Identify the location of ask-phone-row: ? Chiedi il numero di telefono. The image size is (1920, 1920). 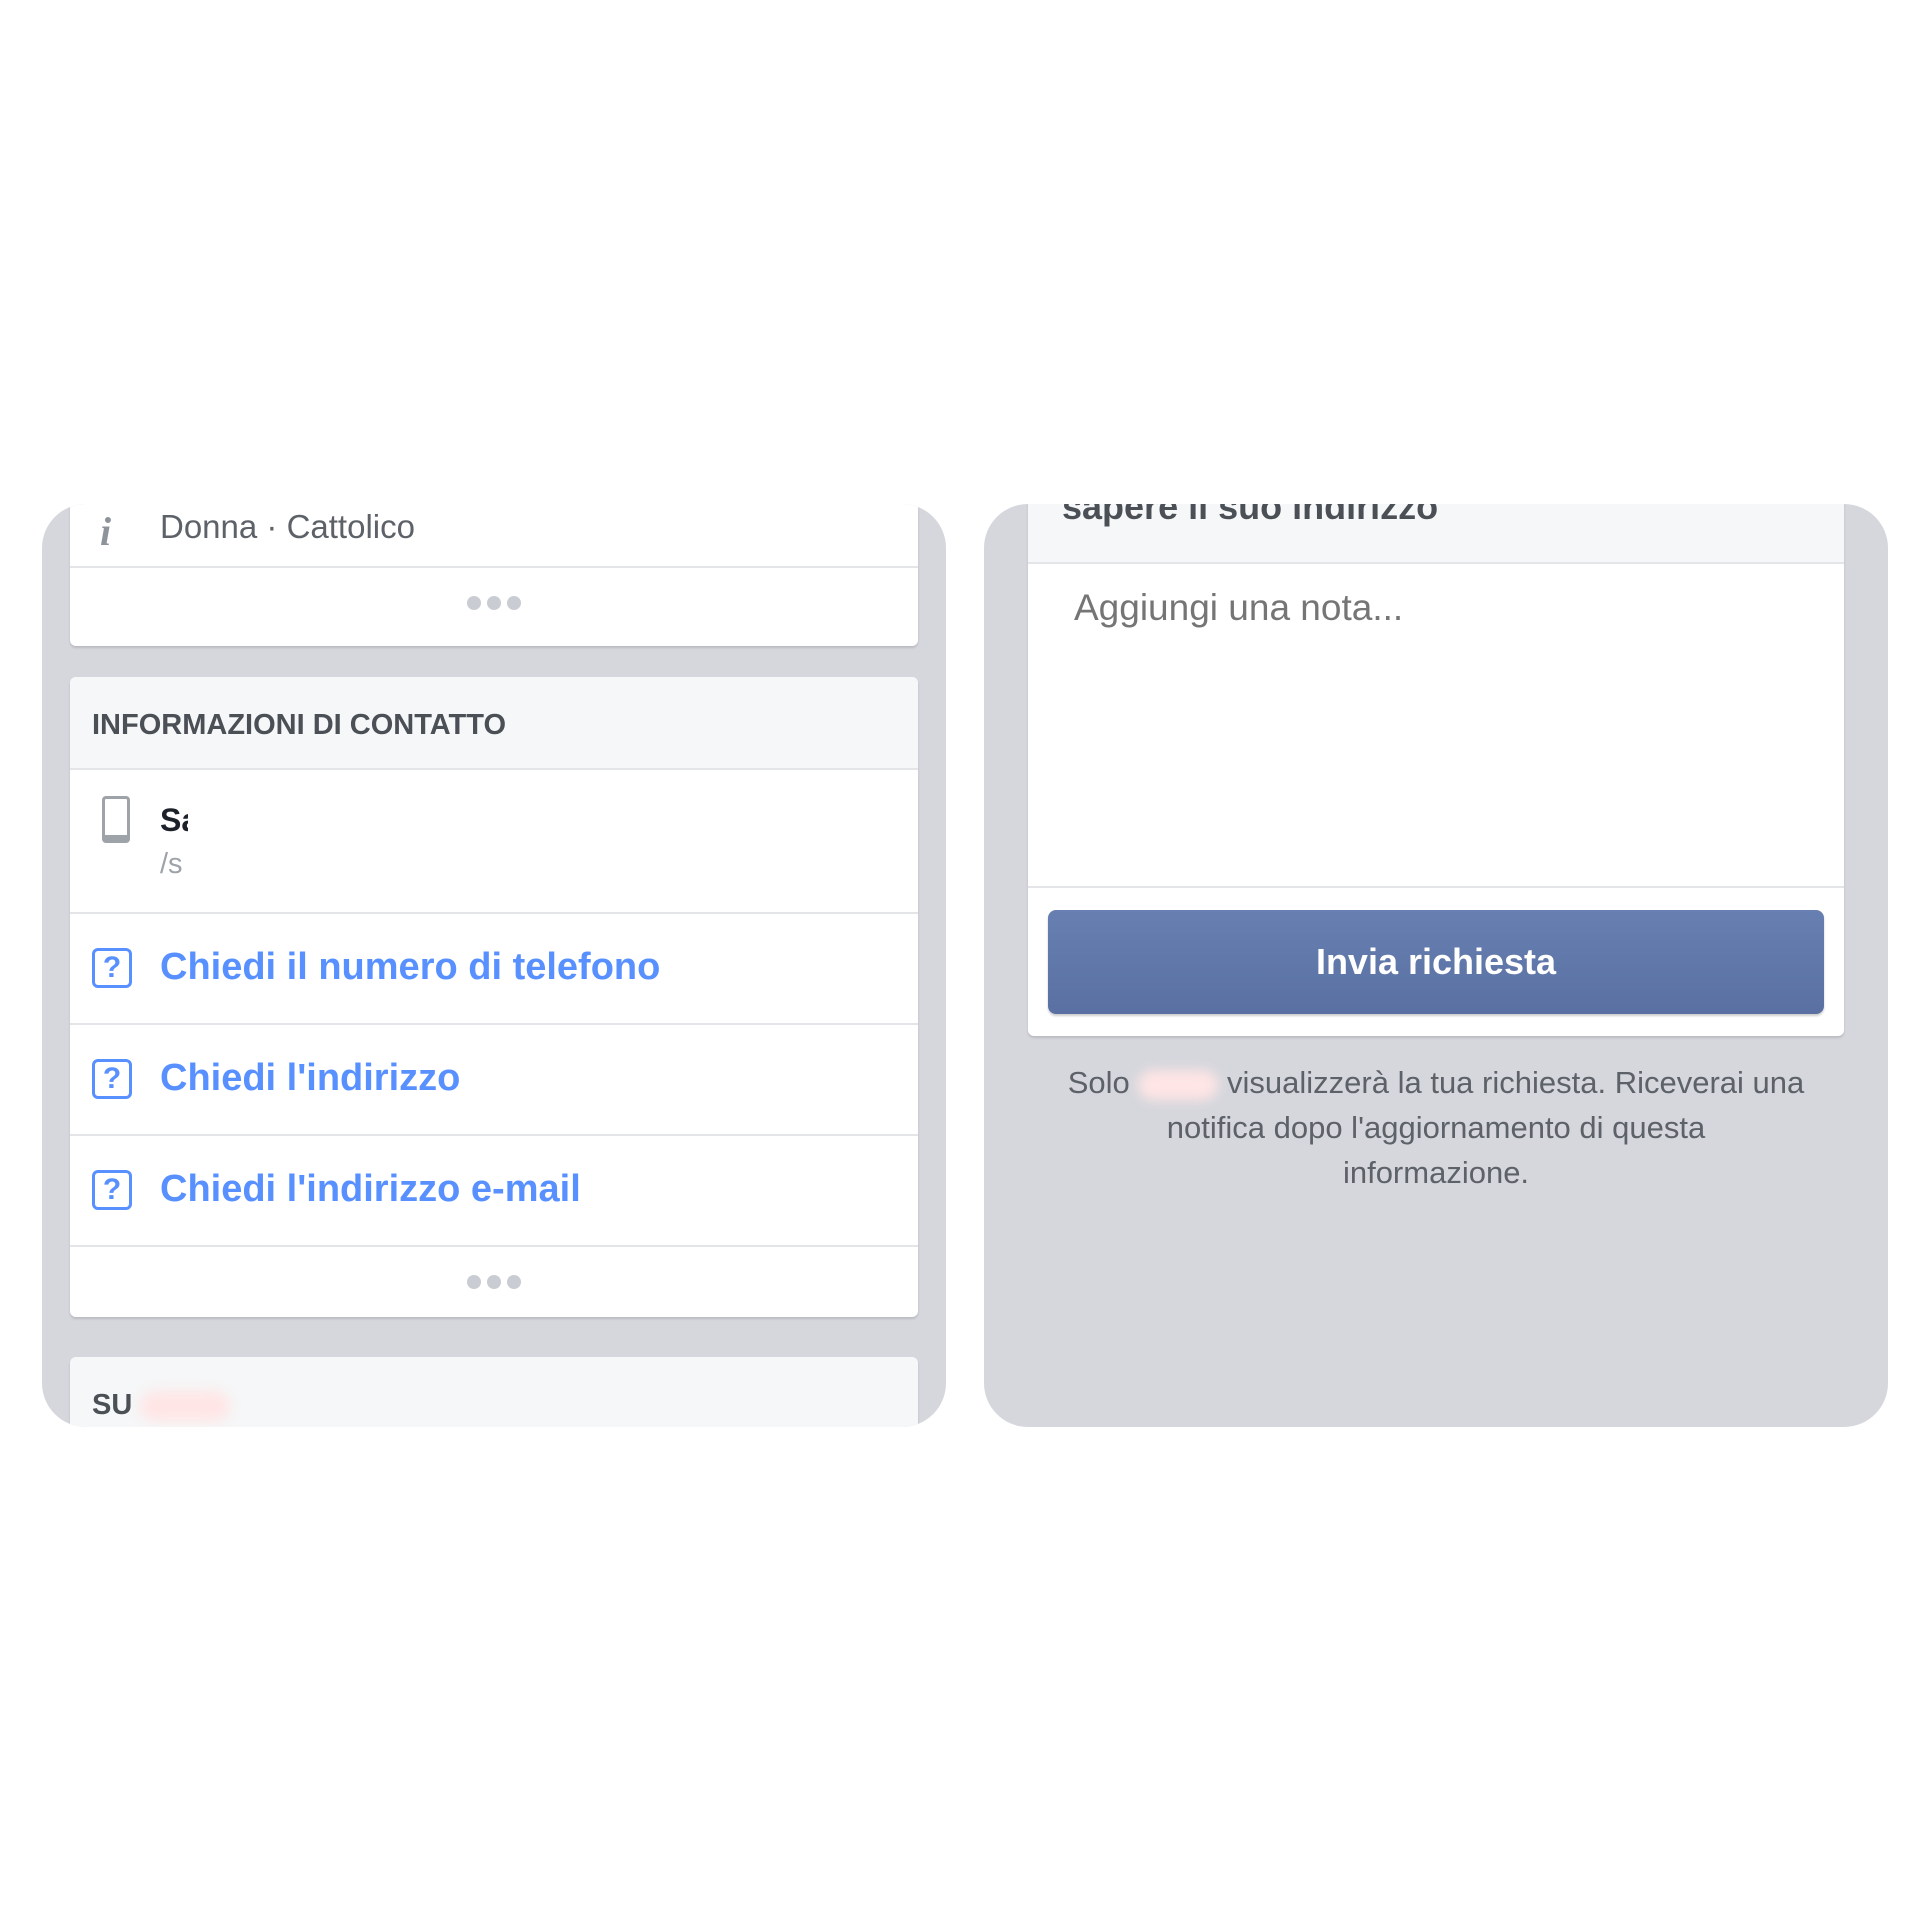
(494, 969).